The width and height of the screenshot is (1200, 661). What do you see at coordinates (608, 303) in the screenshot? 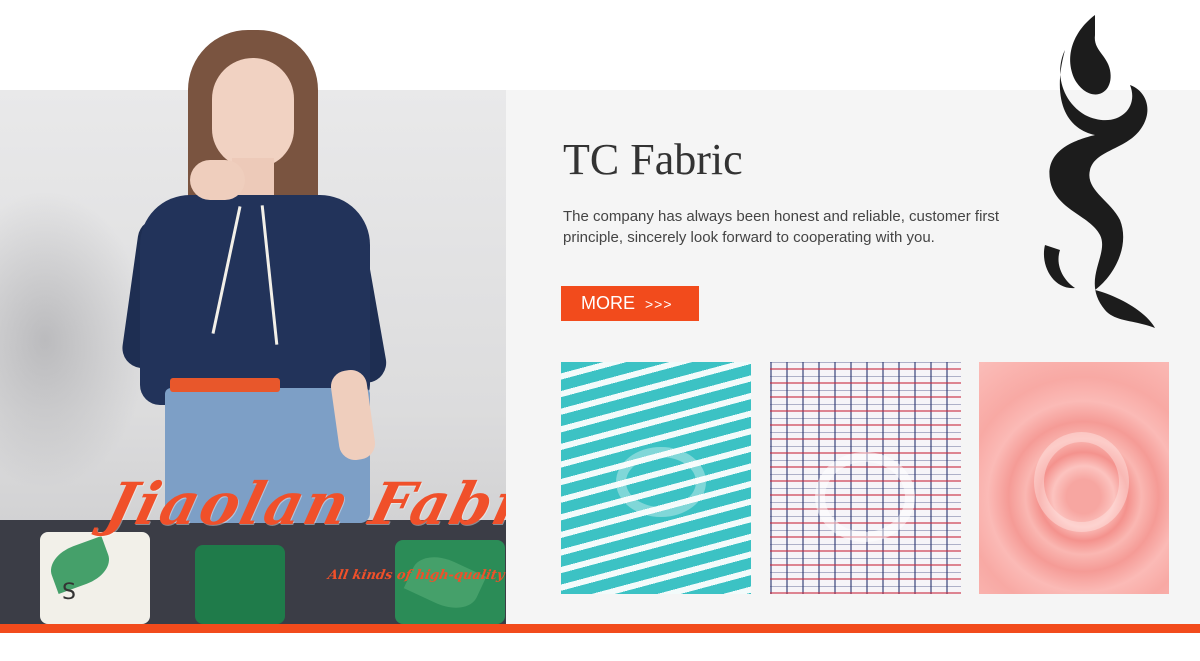
I see `more-button-label: MORE` at bounding box center [608, 303].